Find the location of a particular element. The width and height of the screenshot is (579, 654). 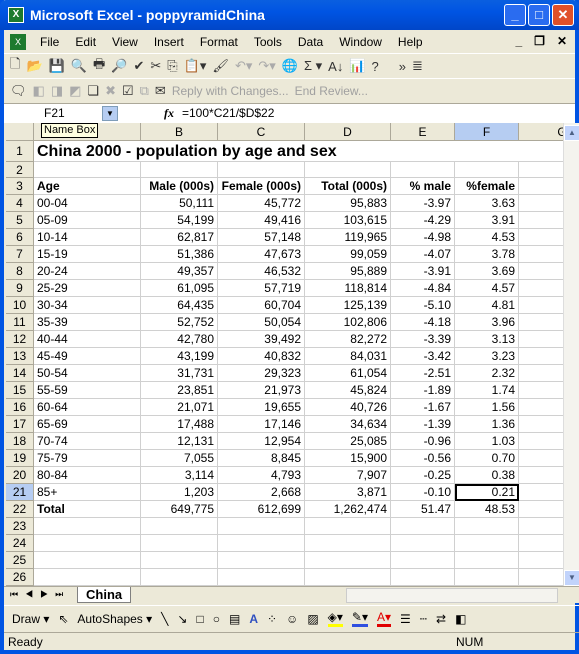

cell: 103,615 is located at coordinates (348, 220).